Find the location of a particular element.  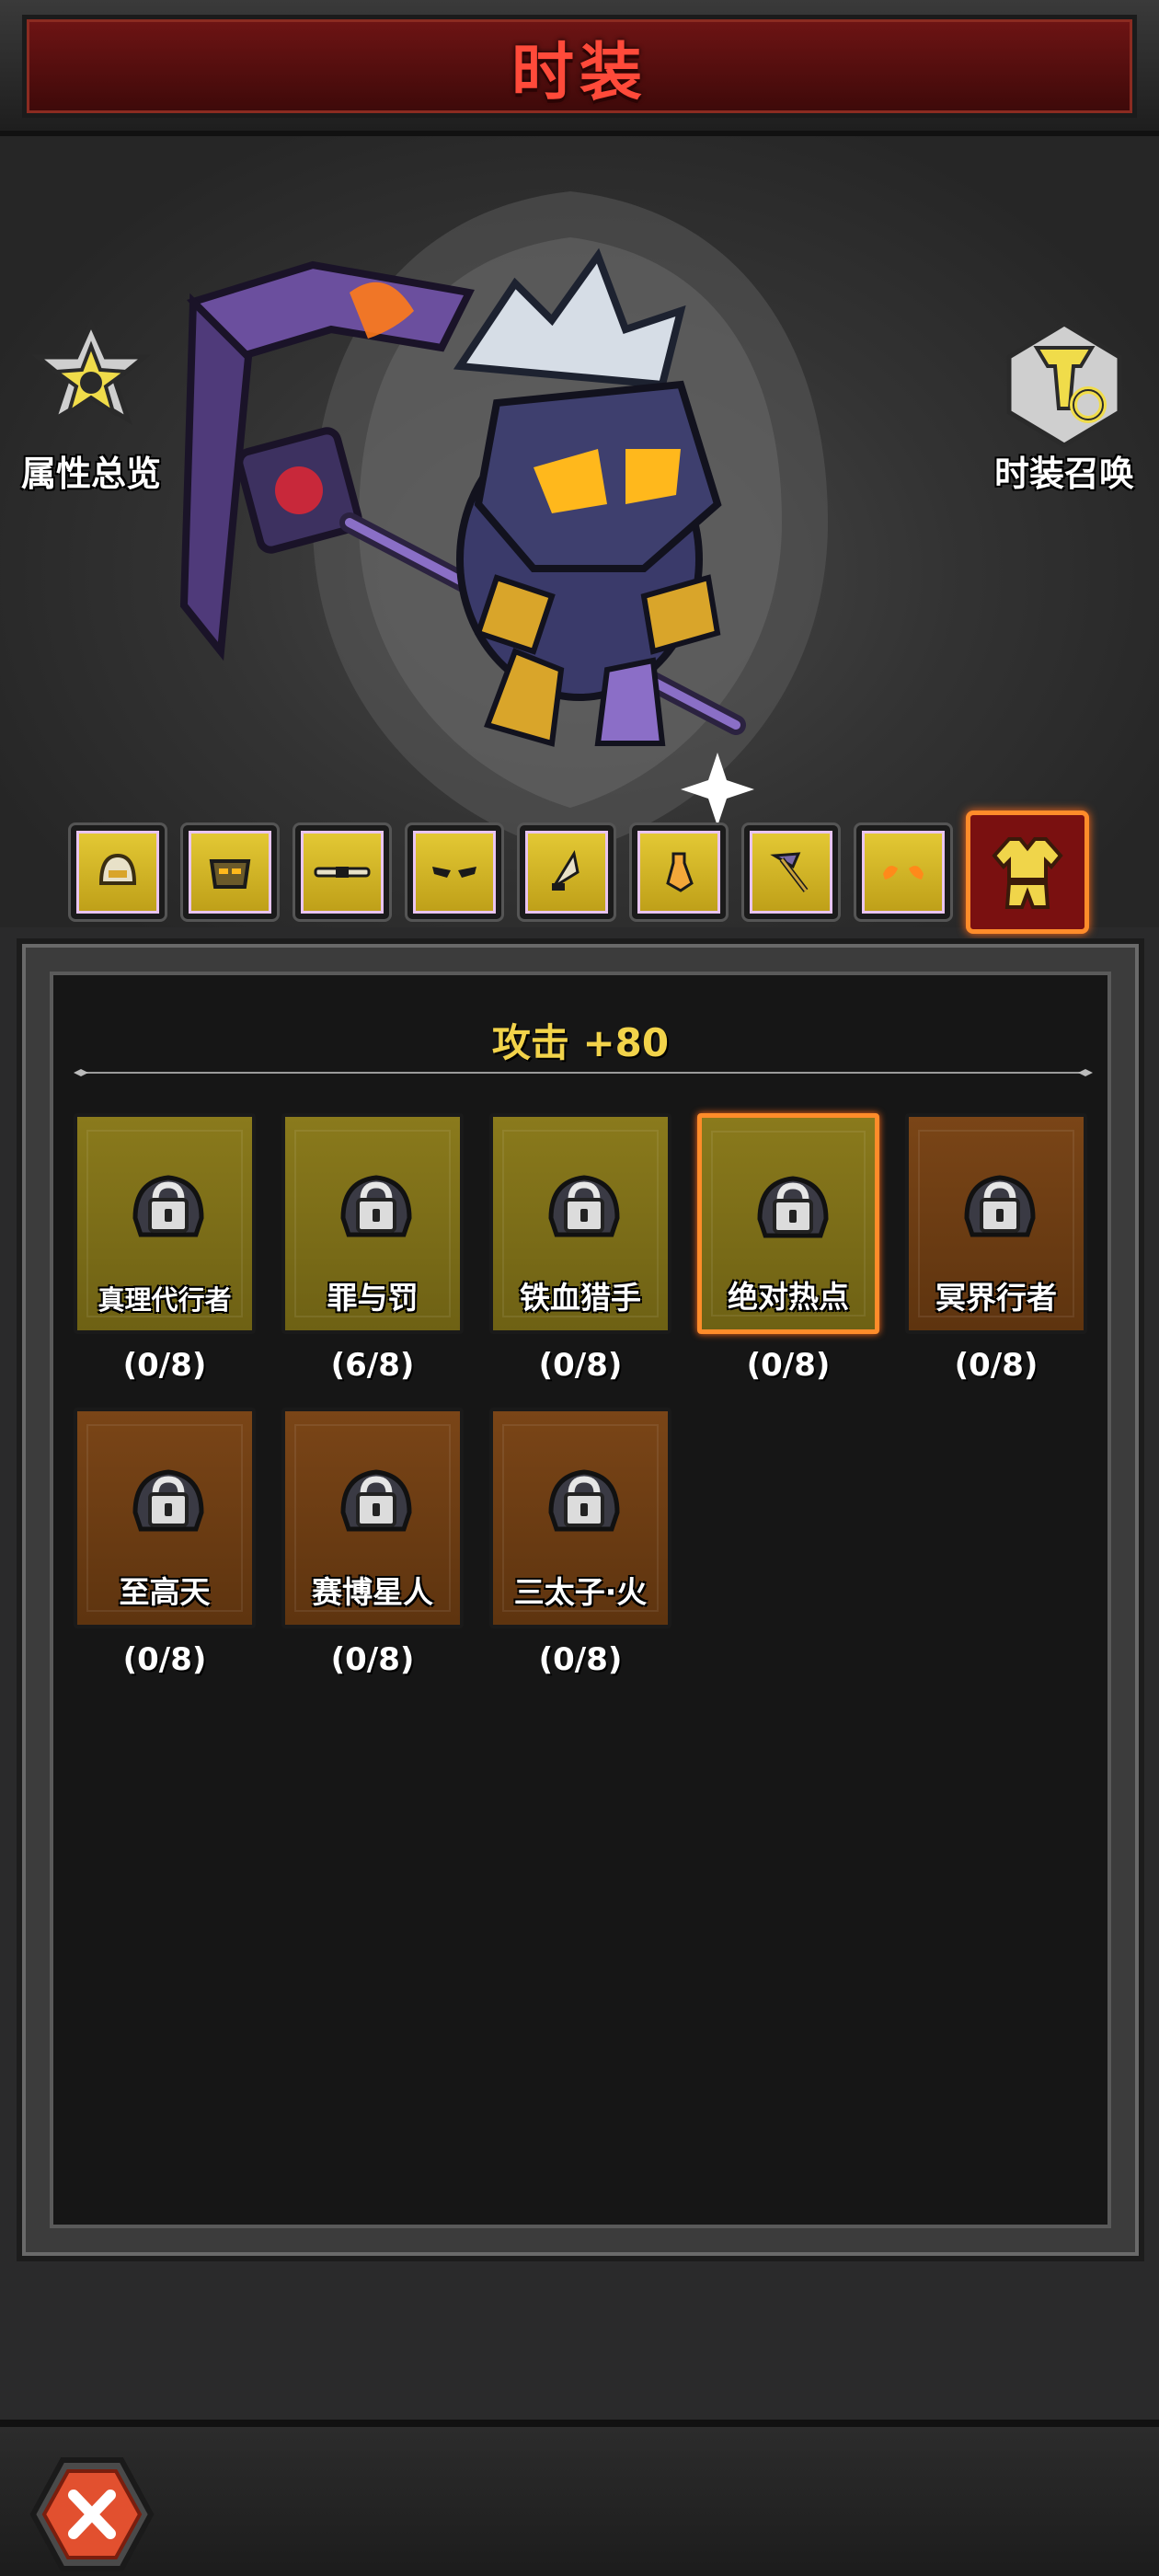

slot-flame-eyes is located at coordinates (903, 872).